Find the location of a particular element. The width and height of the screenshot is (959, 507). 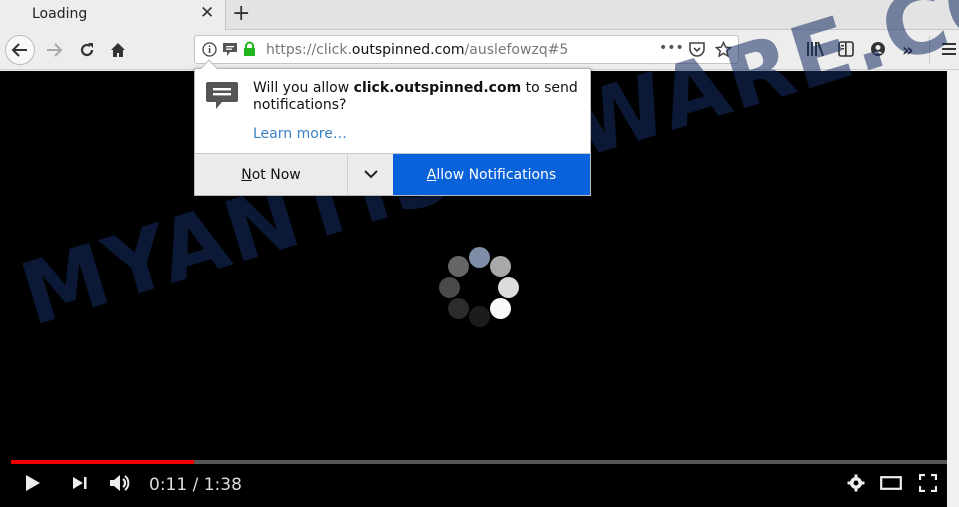

arrow-right-icon is located at coordinates (55, 50).